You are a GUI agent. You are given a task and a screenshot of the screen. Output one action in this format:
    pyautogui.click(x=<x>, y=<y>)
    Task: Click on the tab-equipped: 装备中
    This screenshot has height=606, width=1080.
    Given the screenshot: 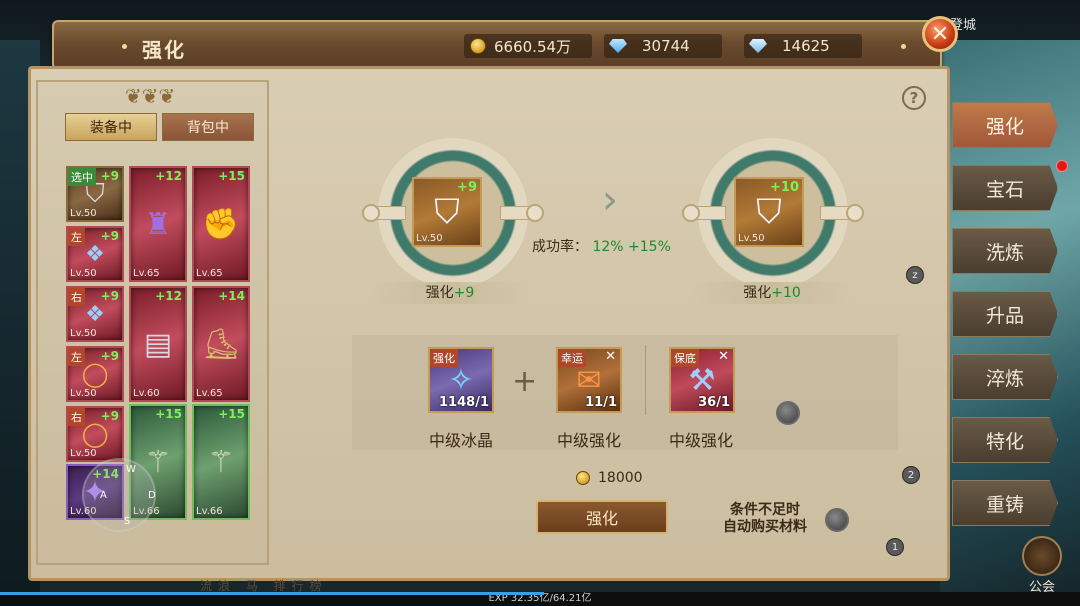 What is the action you would take?
    pyautogui.click(x=111, y=127)
    